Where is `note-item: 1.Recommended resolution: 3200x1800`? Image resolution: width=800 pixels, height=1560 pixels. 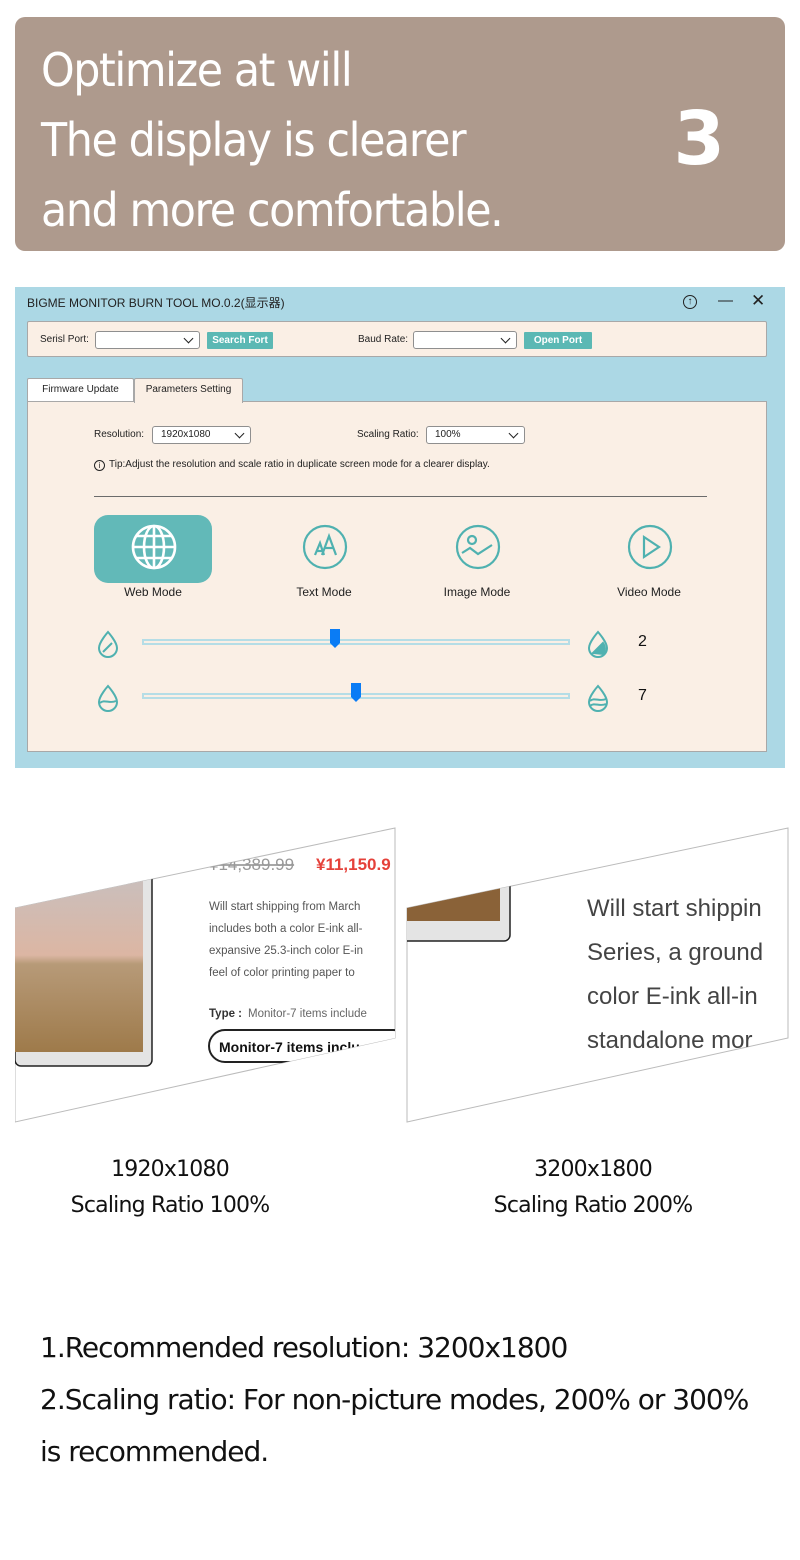 note-item: 1.Recommended resolution: 3200x1800 is located at coordinates (304, 1347).